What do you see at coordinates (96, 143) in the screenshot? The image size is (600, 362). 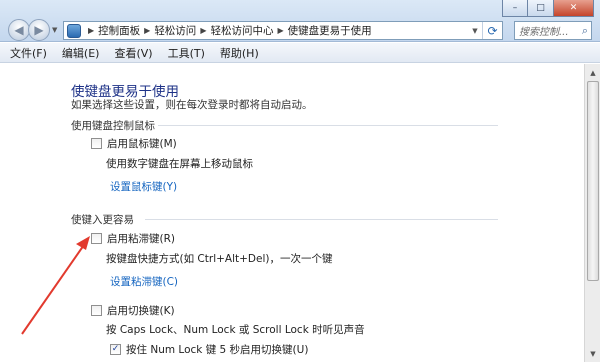 I see `mouse-keys-checkbox` at bounding box center [96, 143].